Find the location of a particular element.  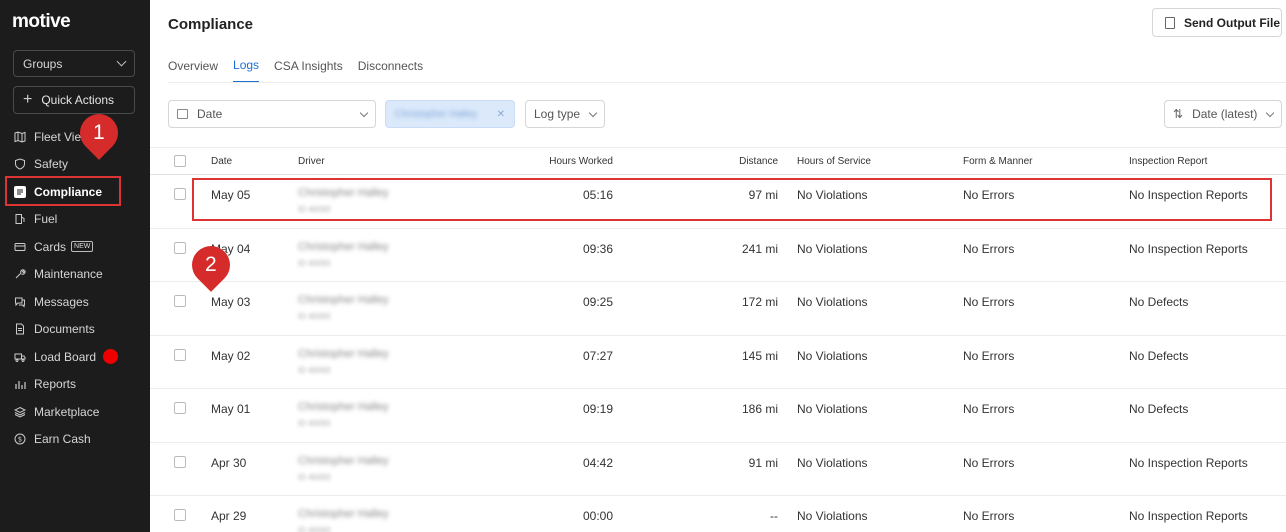

row-distance: 186 mi is located at coordinates (759, 409).